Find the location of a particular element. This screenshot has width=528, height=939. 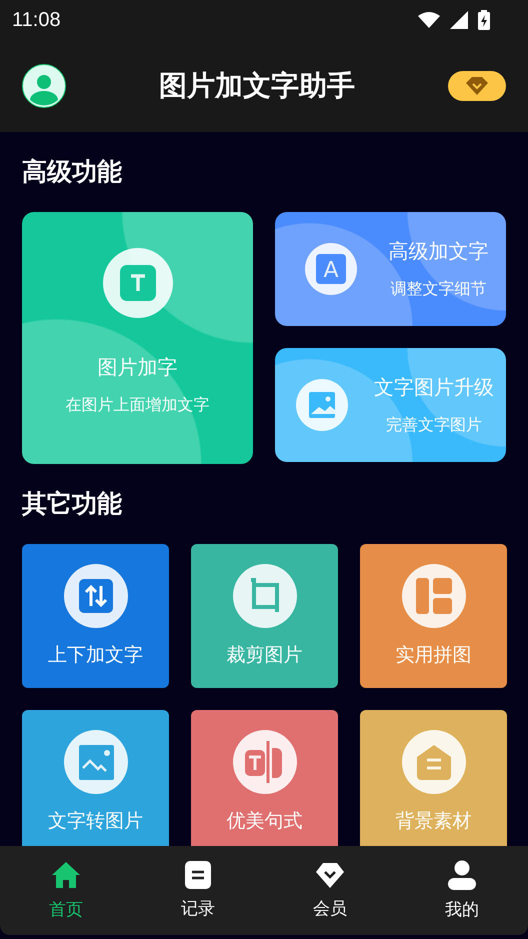

section-heading: 高级功能 is located at coordinates (72, 172).